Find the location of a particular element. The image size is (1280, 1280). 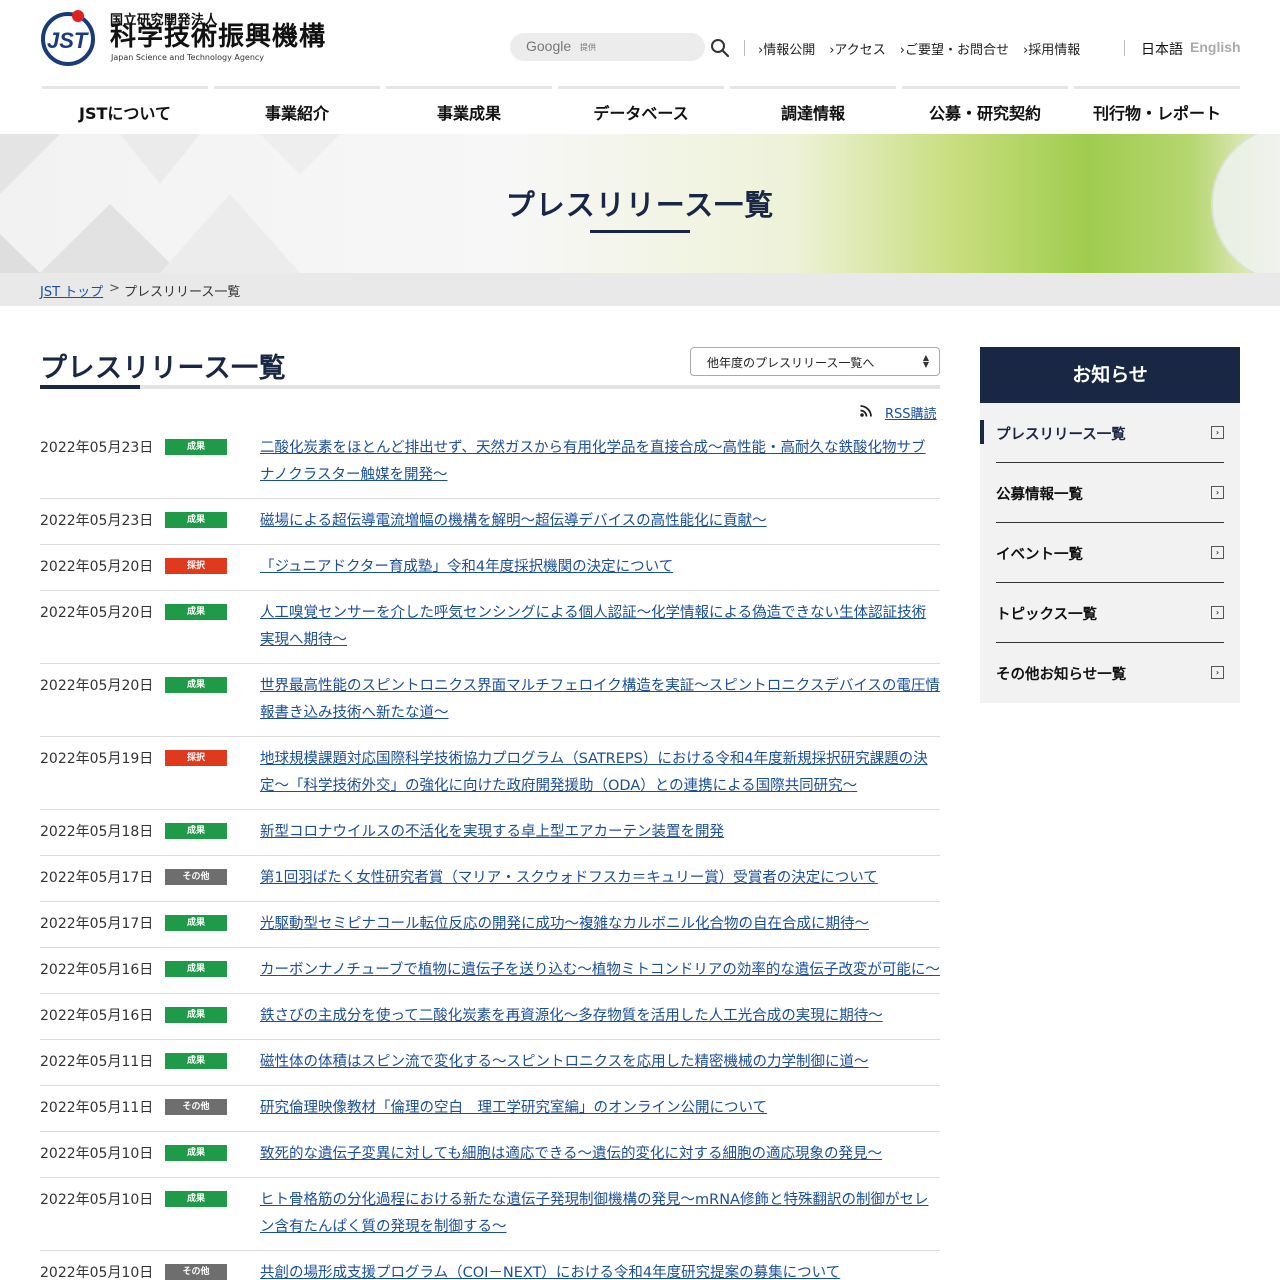

sidebar-item-topics: トピックス一覧 › is located at coordinates (1110, 613).